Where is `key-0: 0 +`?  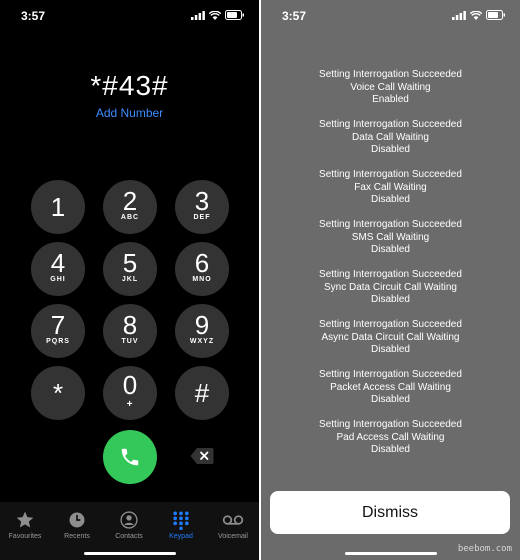 key-0: 0 + is located at coordinates (130, 393).